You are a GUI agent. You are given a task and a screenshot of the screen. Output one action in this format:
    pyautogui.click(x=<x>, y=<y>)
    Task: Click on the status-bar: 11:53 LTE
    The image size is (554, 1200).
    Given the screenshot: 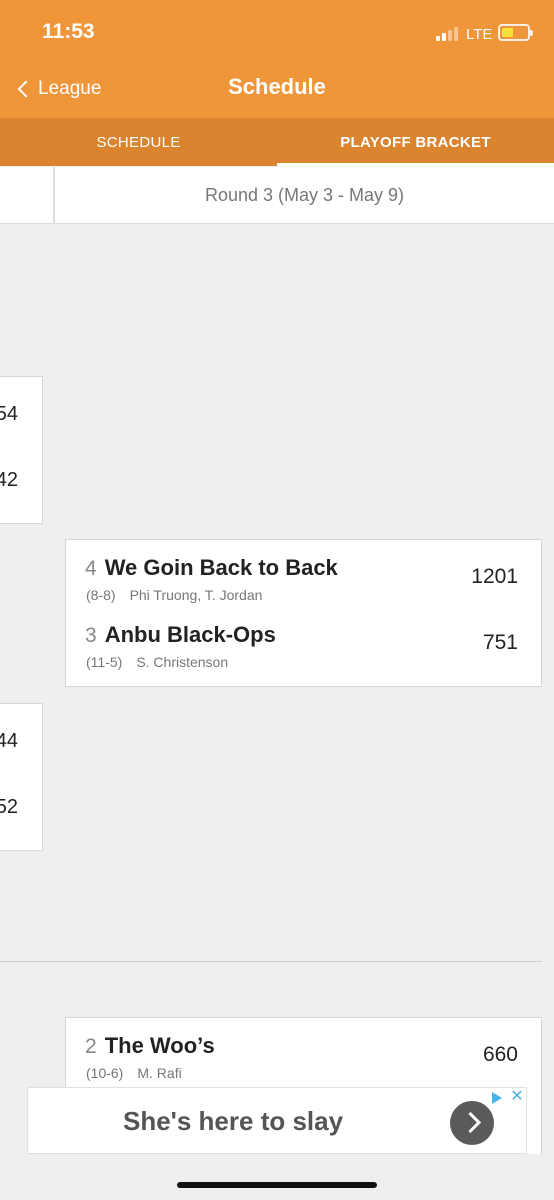 What is the action you would take?
    pyautogui.click(x=277, y=30)
    